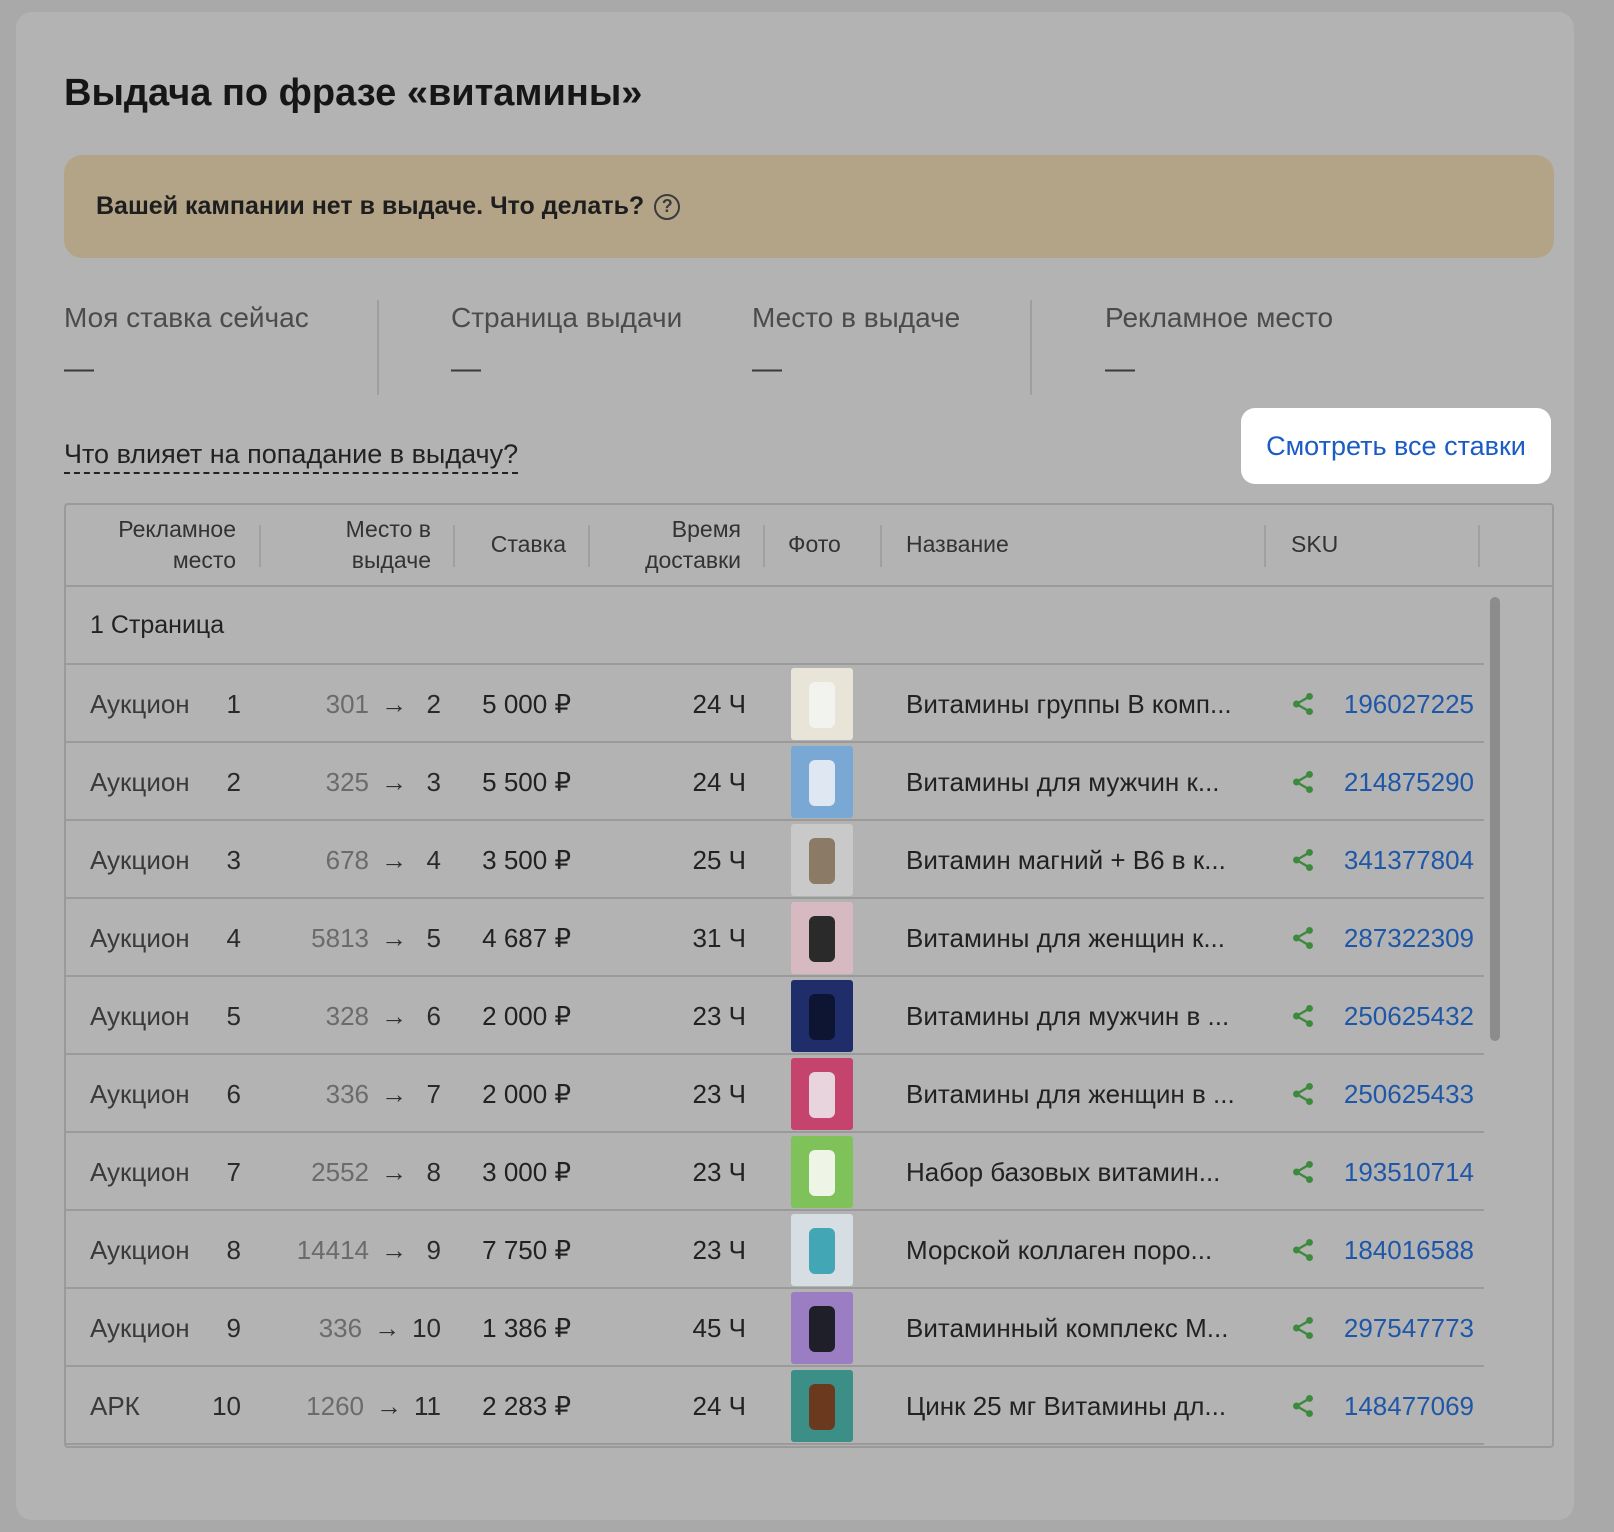 The height and width of the screenshot is (1532, 1614). What do you see at coordinates (1404, 704) in the screenshot?
I see `sku-link: 196027225` at bounding box center [1404, 704].